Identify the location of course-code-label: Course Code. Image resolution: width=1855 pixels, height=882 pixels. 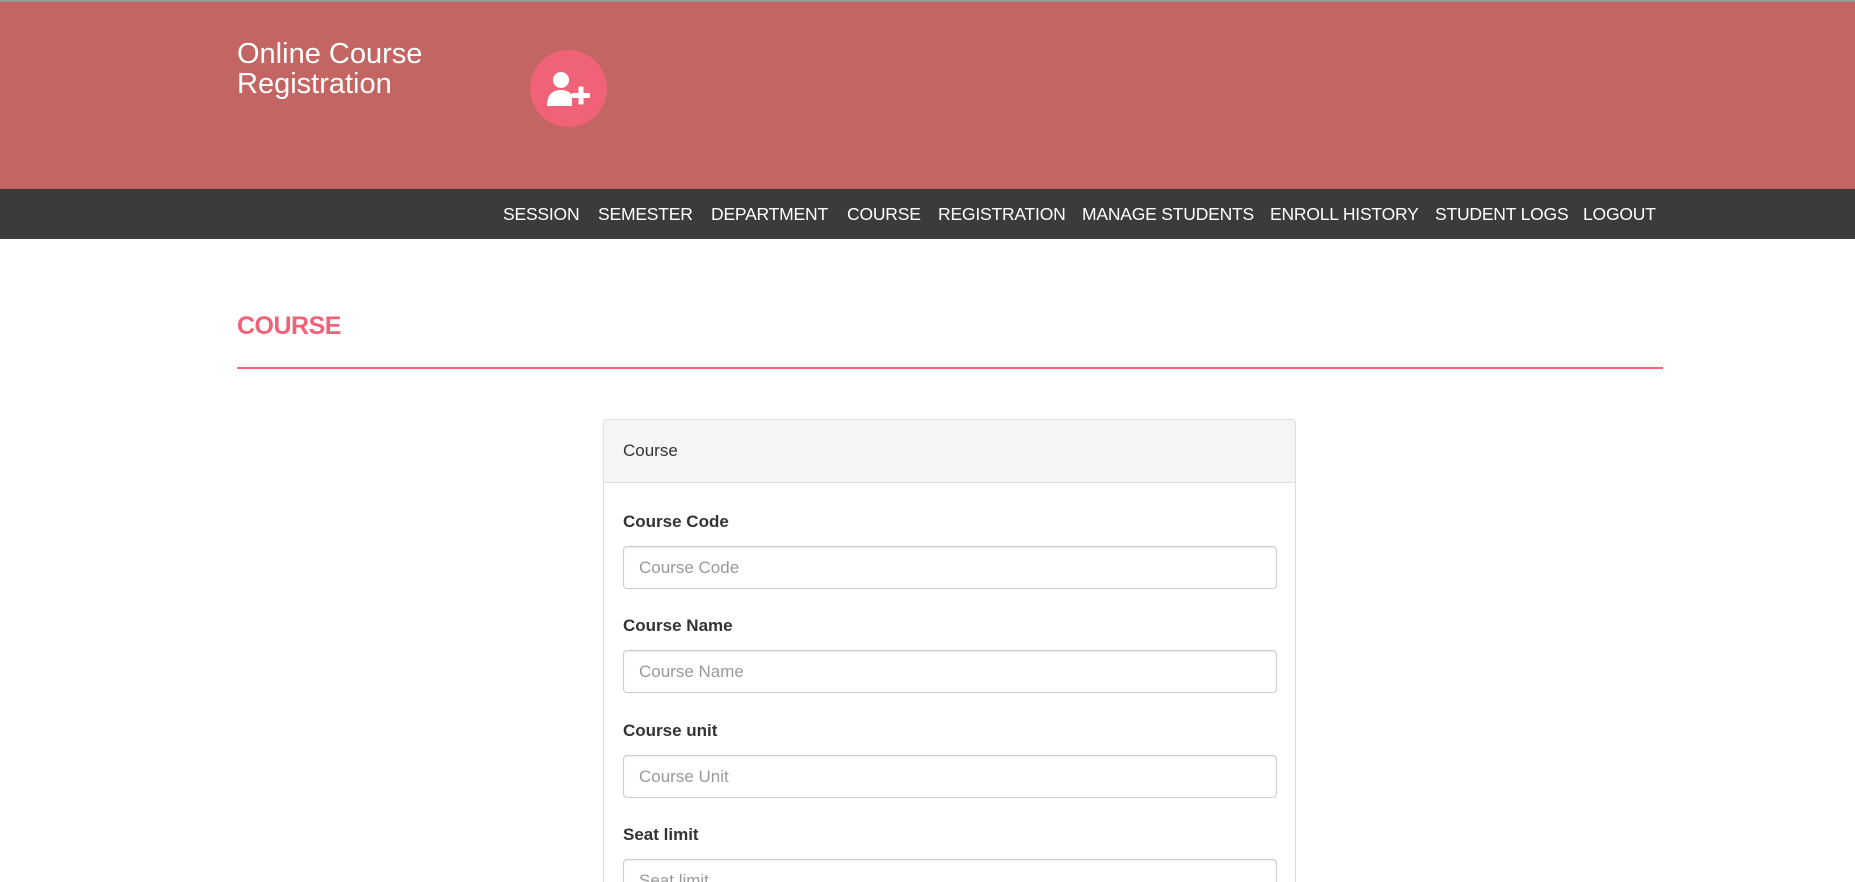
(676, 521).